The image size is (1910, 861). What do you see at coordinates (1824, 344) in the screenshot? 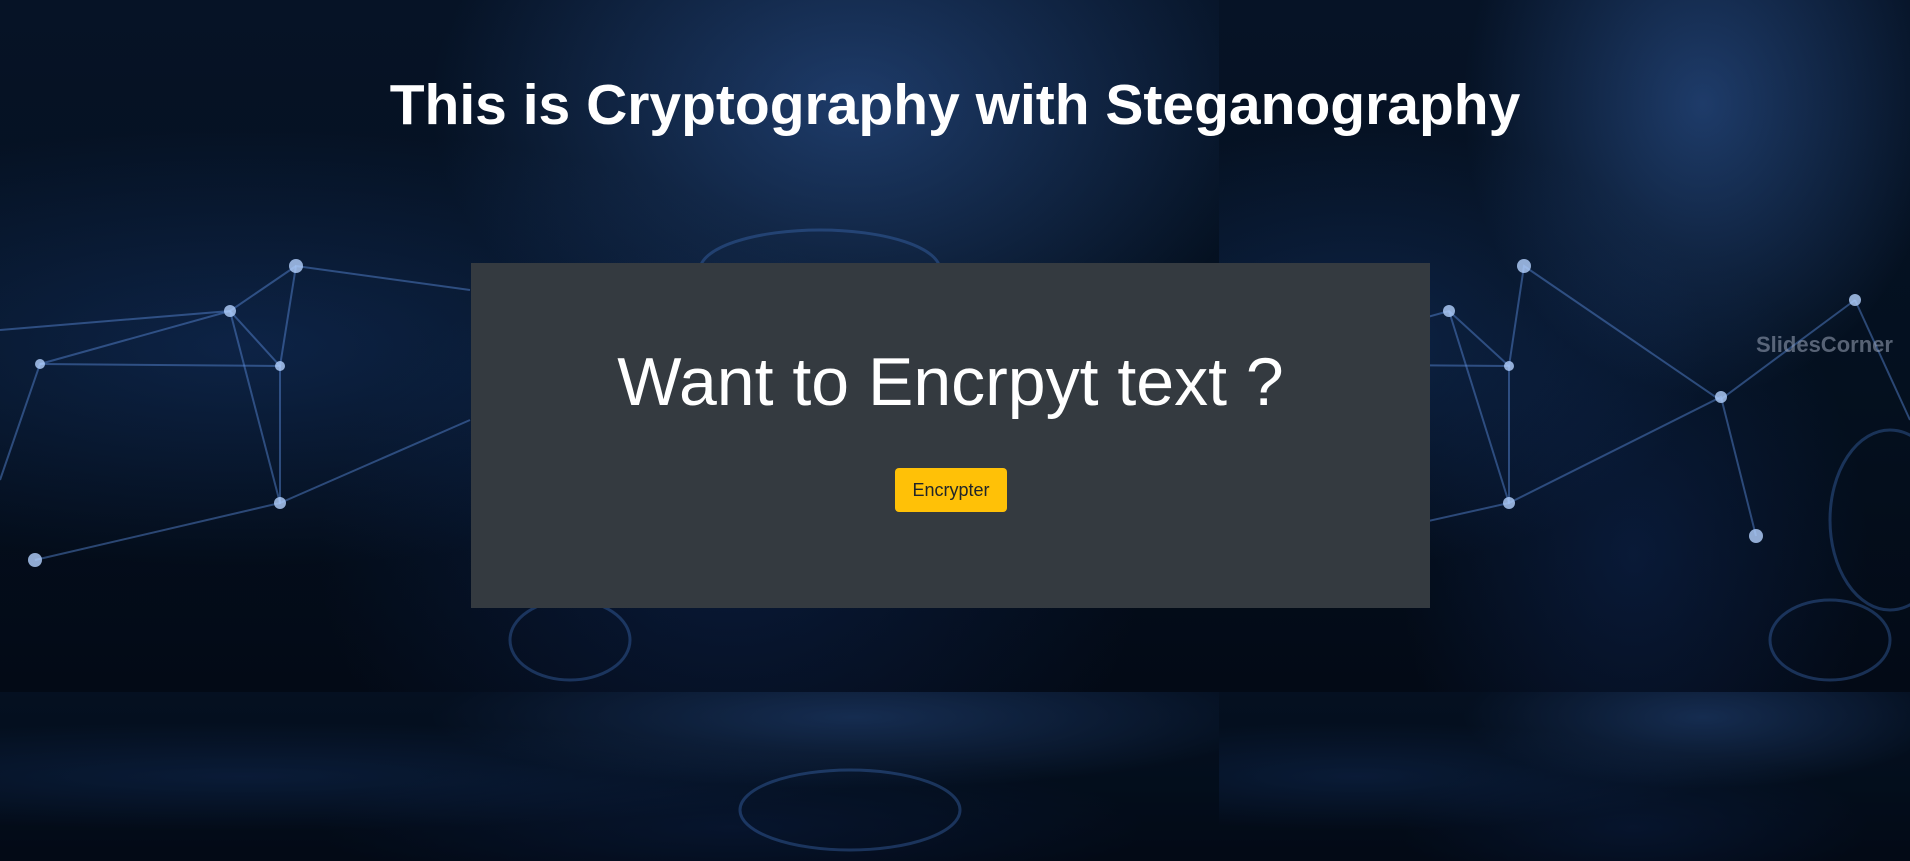
I see `watermark: SlidesCorner` at bounding box center [1824, 344].